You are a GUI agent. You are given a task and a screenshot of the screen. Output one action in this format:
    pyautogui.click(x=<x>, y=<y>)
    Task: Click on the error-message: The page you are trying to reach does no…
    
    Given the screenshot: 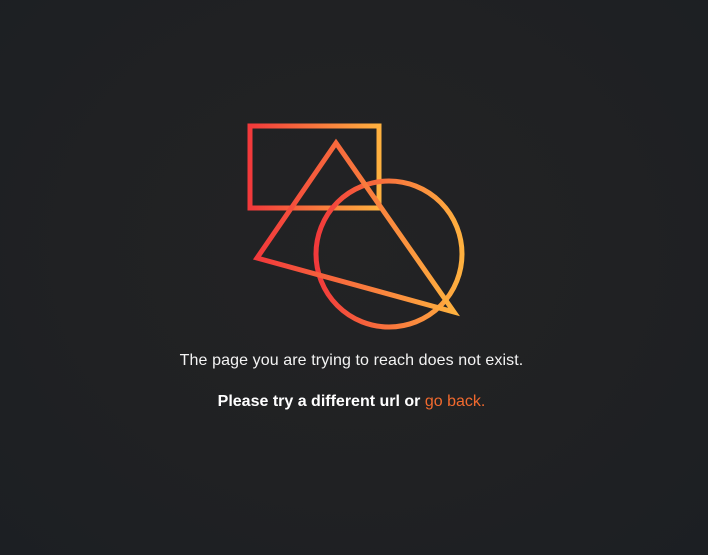 What is the action you would take?
    pyautogui.click(x=351, y=360)
    